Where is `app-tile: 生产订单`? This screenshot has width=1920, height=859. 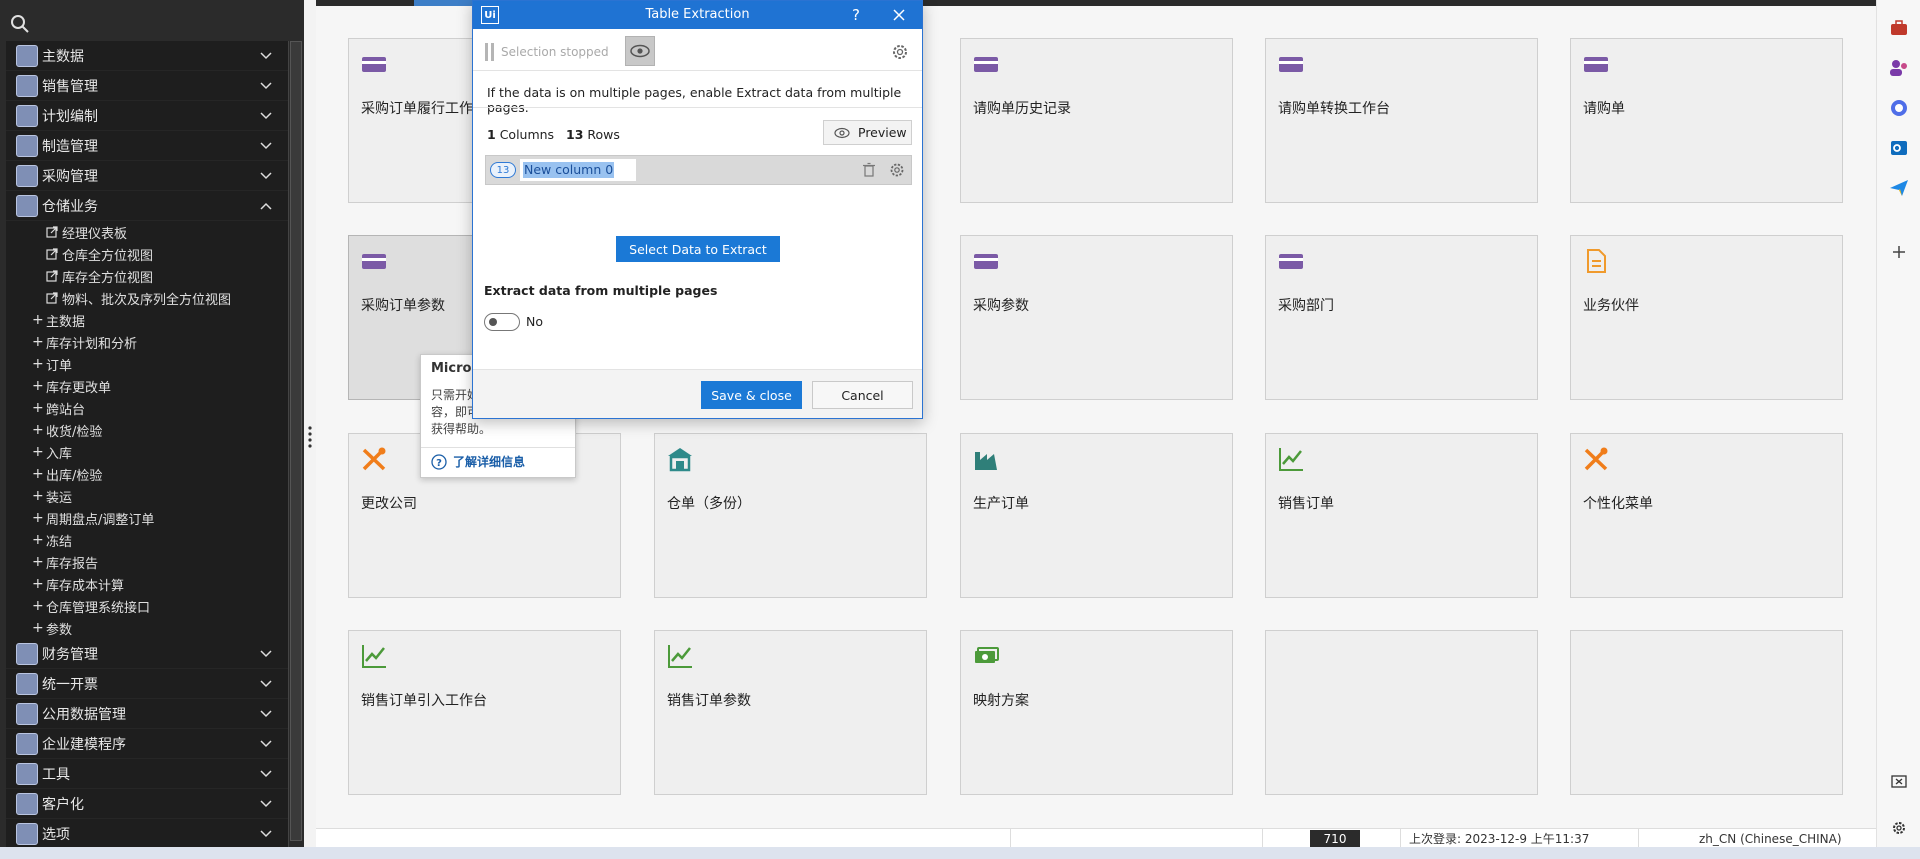
app-tile: 生产订单 is located at coordinates (1096, 515).